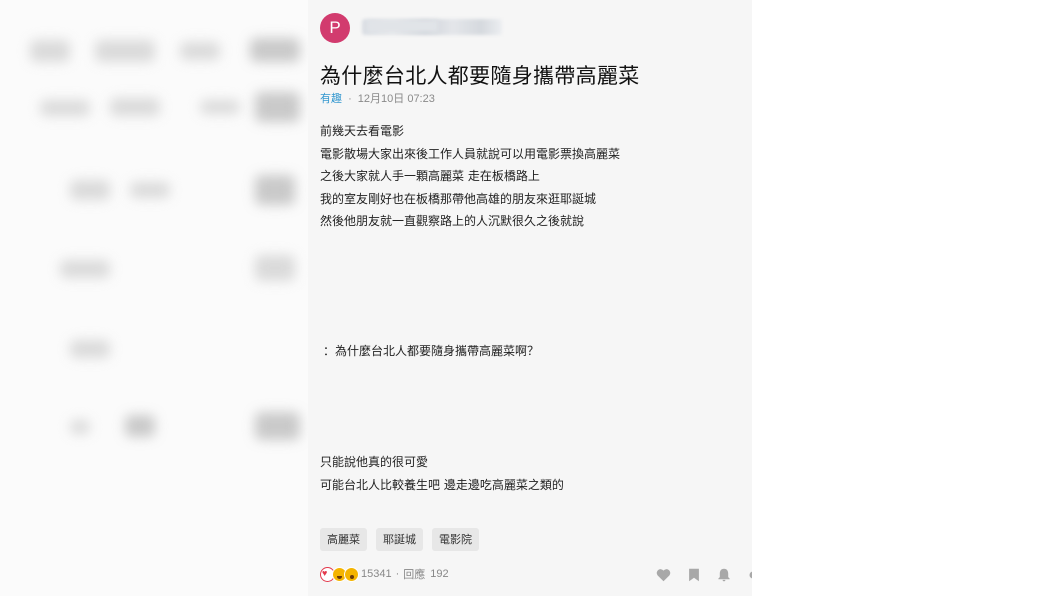 This screenshot has width=1060, height=596. What do you see at coordinates (335, 28) in the screenshot?
I see `avatar: P` at bounding box center [335, 28].